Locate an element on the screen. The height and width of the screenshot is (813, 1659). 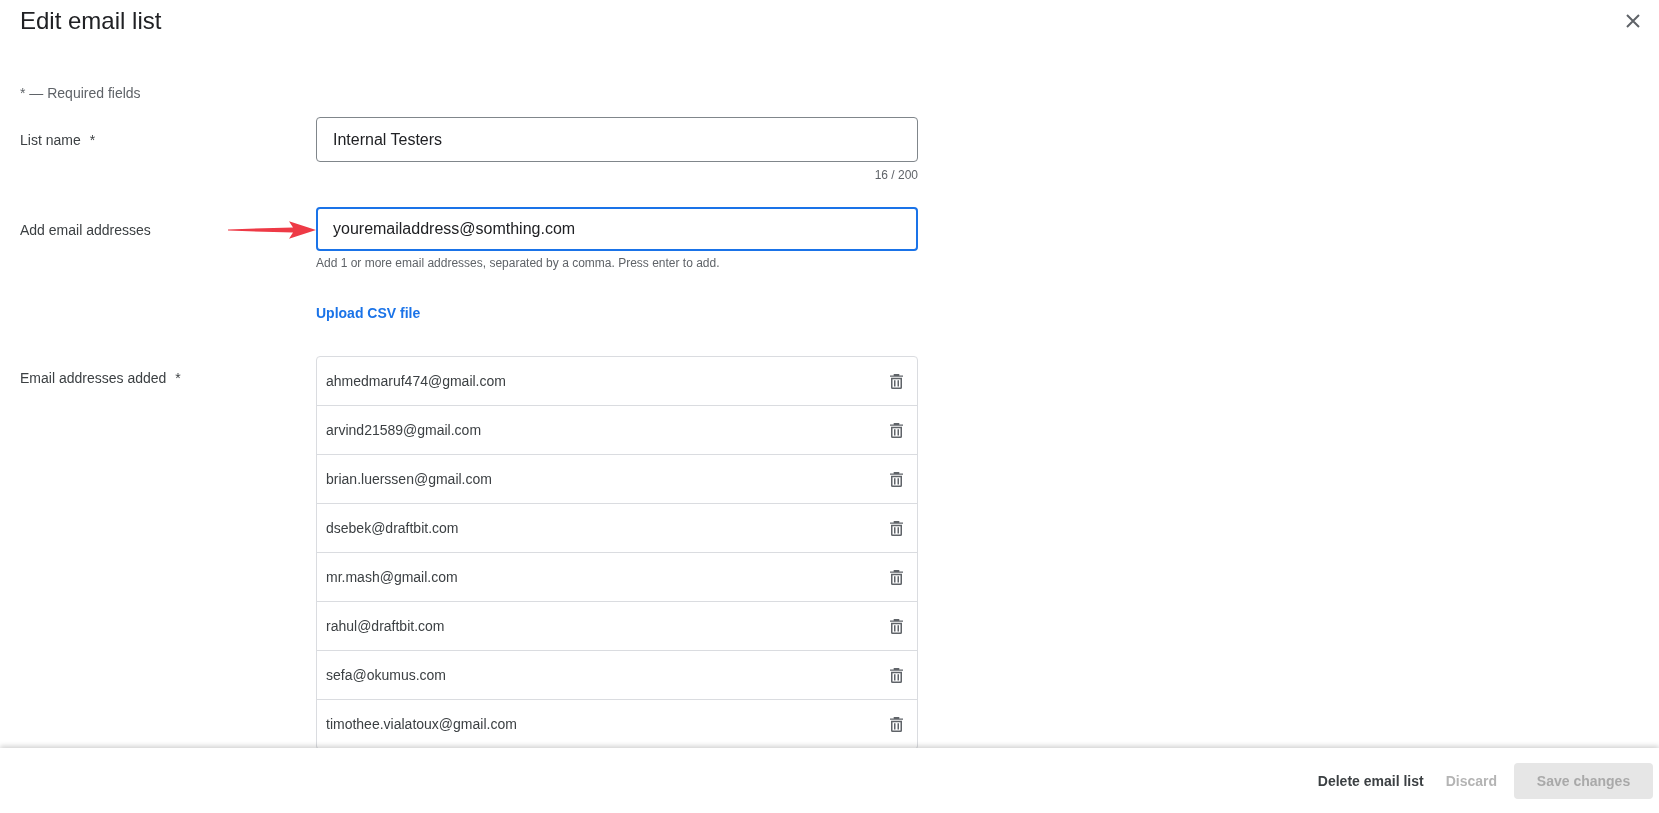
email-address: ahmedmaruf474@gmail.com is located at coordinates (416, 381).